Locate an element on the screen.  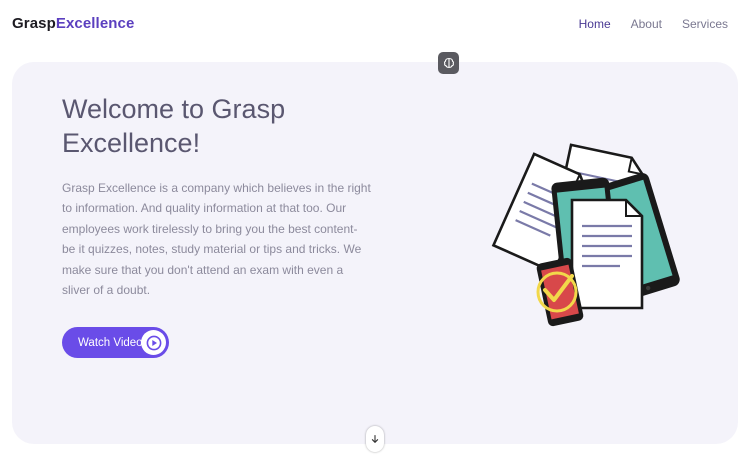
nav-link-services: Services is located at coordinates (705, 24).